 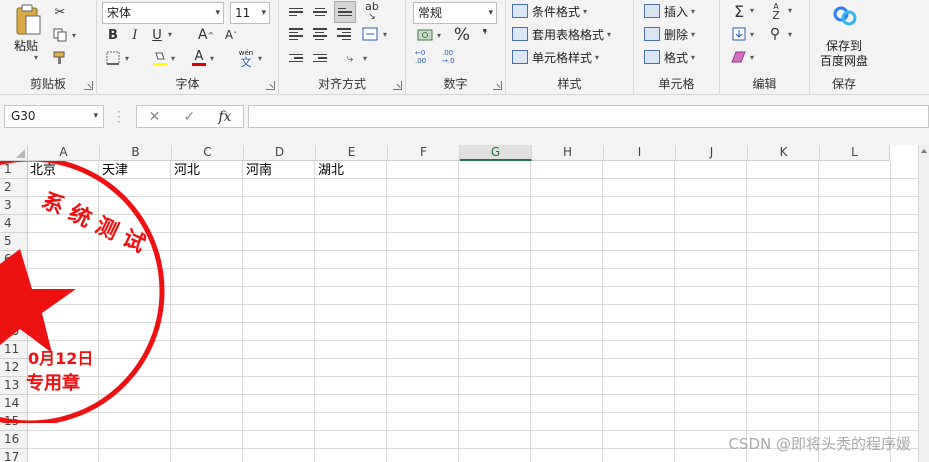 What do you see at coordinates (344, 34) in the screenshot?
I see `align-right-icon` at bounding box center [344, 34].